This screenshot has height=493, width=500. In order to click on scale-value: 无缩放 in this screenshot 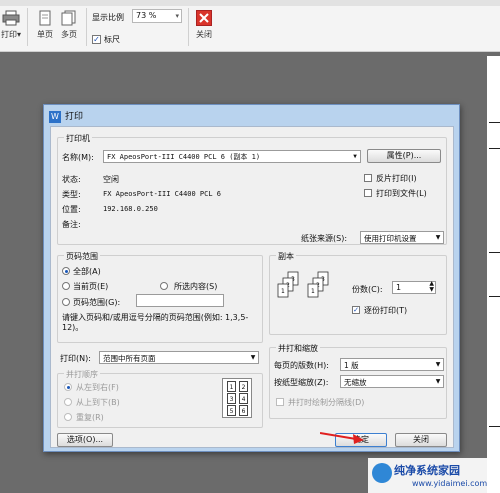, I will do `click(355, 382)`.